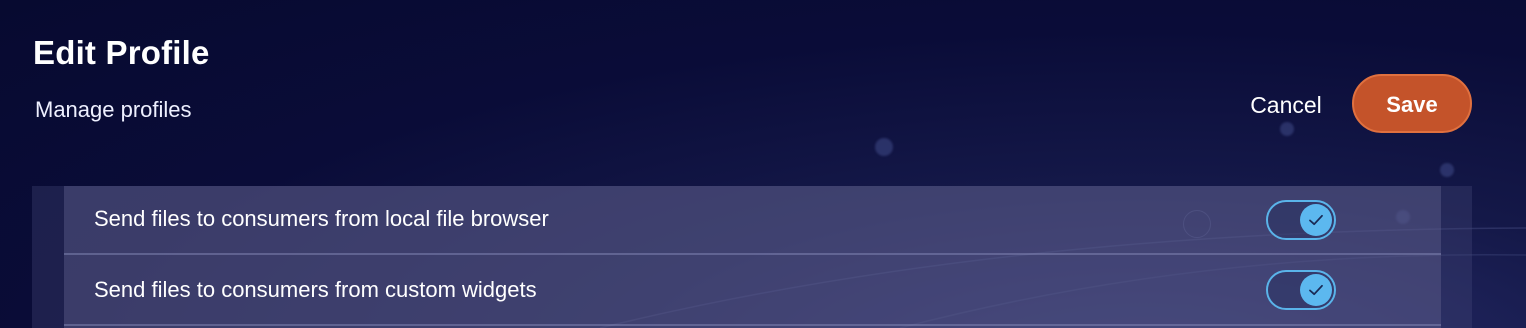 Image resolution: width=1526 pixels, height=328 pixels. Describe the element at coordinates (113, 109) in the screenshot. I see `page-subtitle: Manage profiles` at that location.